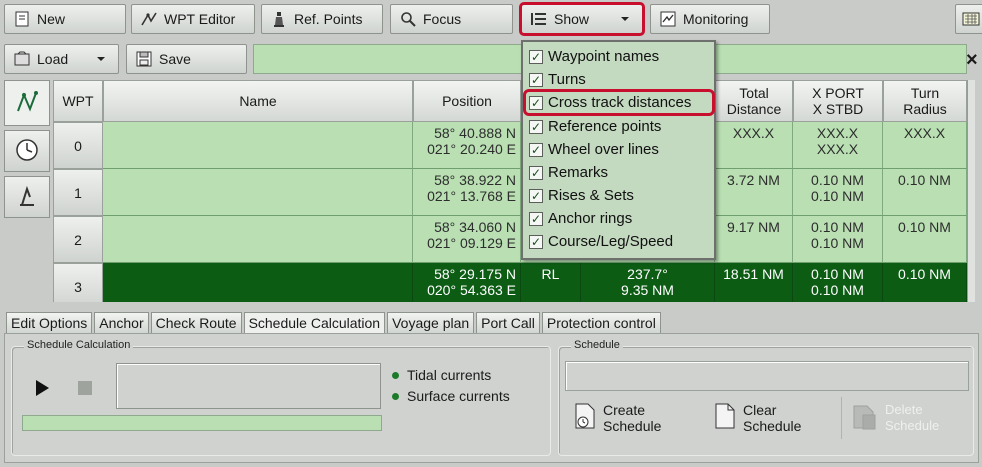  What do you see at coordinates (754, 282) in the screenshot?
I see `total-distance-cell: 18.51 NM` at bounding box center [754, 282].